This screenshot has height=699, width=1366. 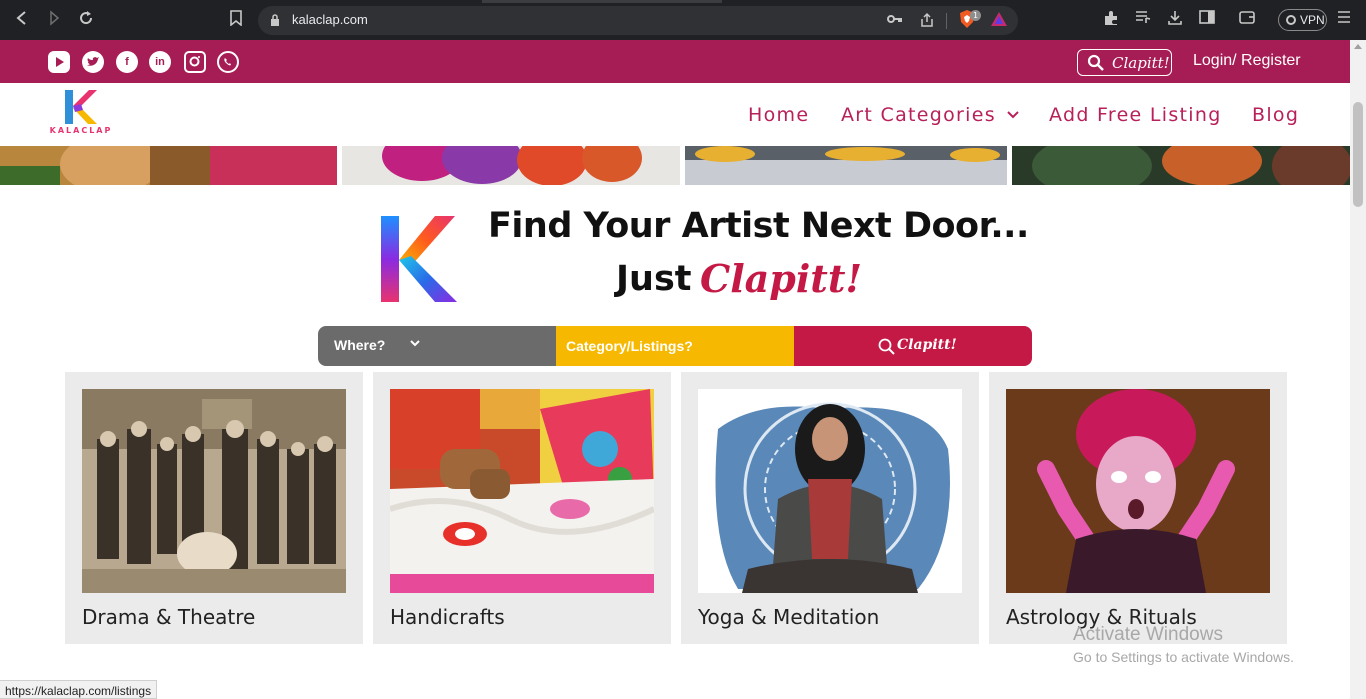 I want to click on nav-add-listing: Add Free Listing, so click(x=1135, y=115).